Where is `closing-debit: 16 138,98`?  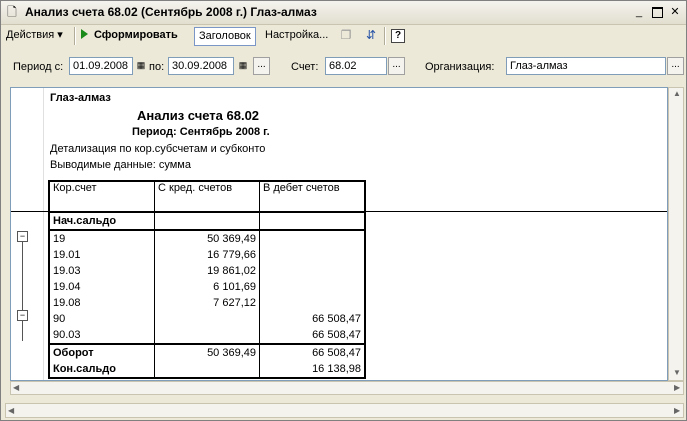 closing-debit: 16 138,98 is located at coordinates (312, 370).